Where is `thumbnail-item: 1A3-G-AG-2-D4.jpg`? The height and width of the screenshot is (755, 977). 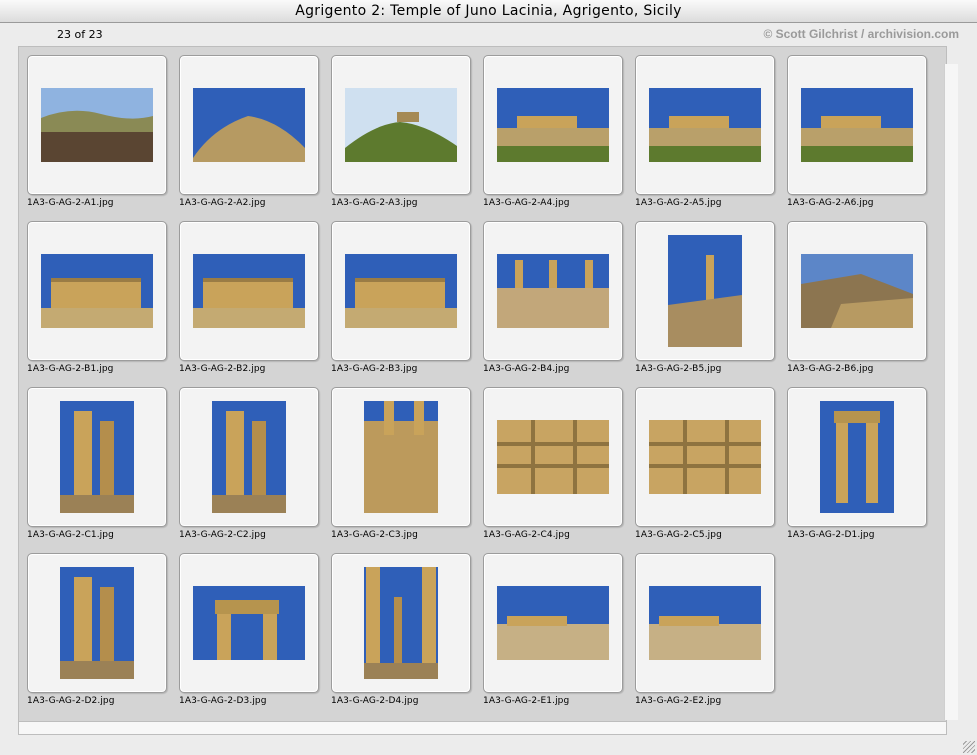 thumbnail-item: 1A3-G-AG-2-D4.jpg is located at coordinates (401, 636).